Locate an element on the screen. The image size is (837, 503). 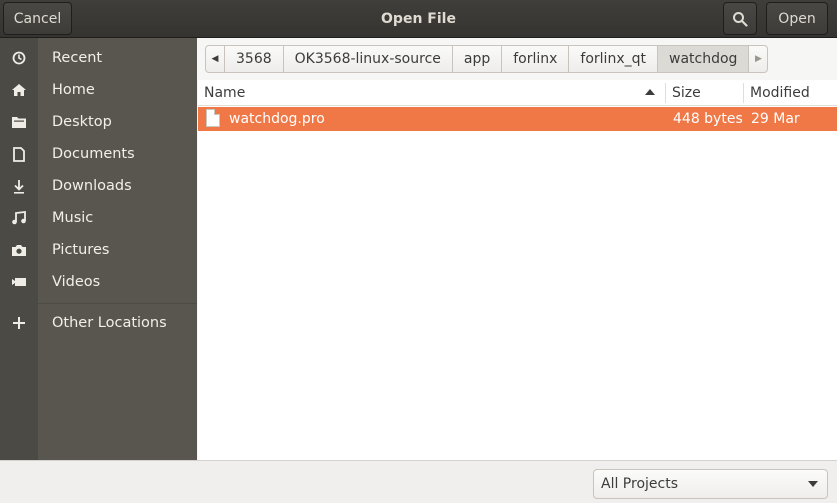
breadcrumb-item: forlinx_qt is located at coordinates (613, 59).